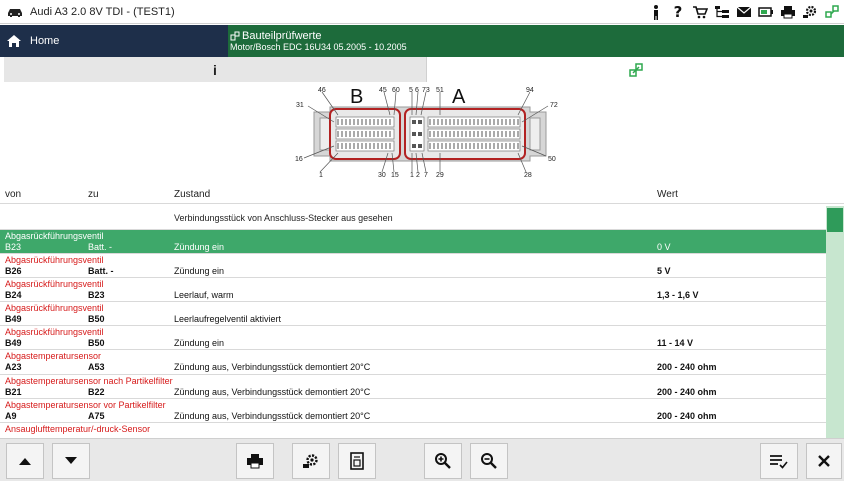 The image size is (844, 481). Describe the element at coordinates (11, 415) in the screenshot. I see `cell-von: A9` at that location.